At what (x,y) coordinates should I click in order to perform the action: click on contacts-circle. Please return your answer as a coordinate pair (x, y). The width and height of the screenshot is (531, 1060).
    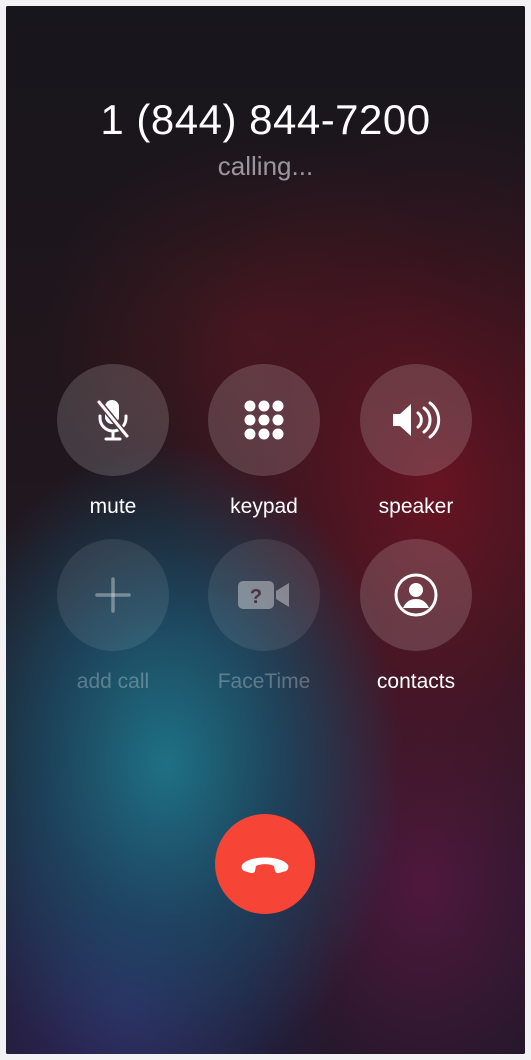
    Looking at the image, I should click on (416, 595).